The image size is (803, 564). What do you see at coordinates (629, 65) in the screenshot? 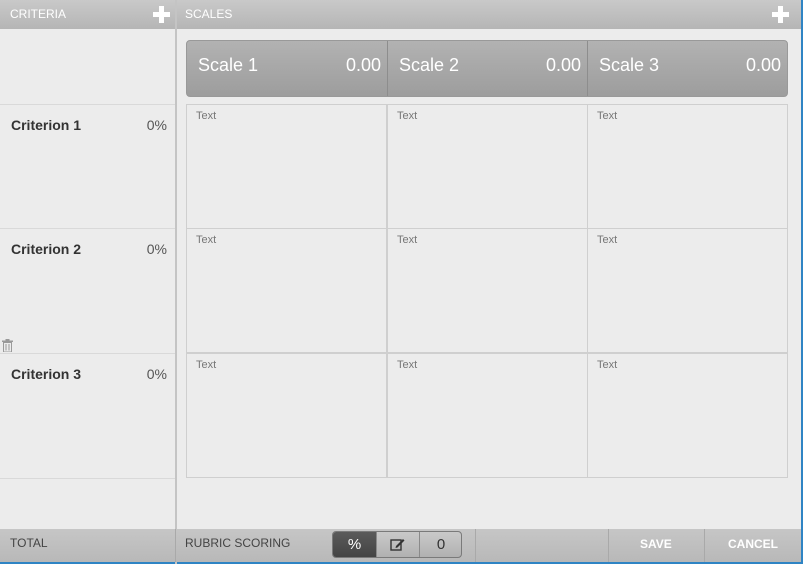
I see `scale-name: Scale 3` at bounding box center [629, 65].